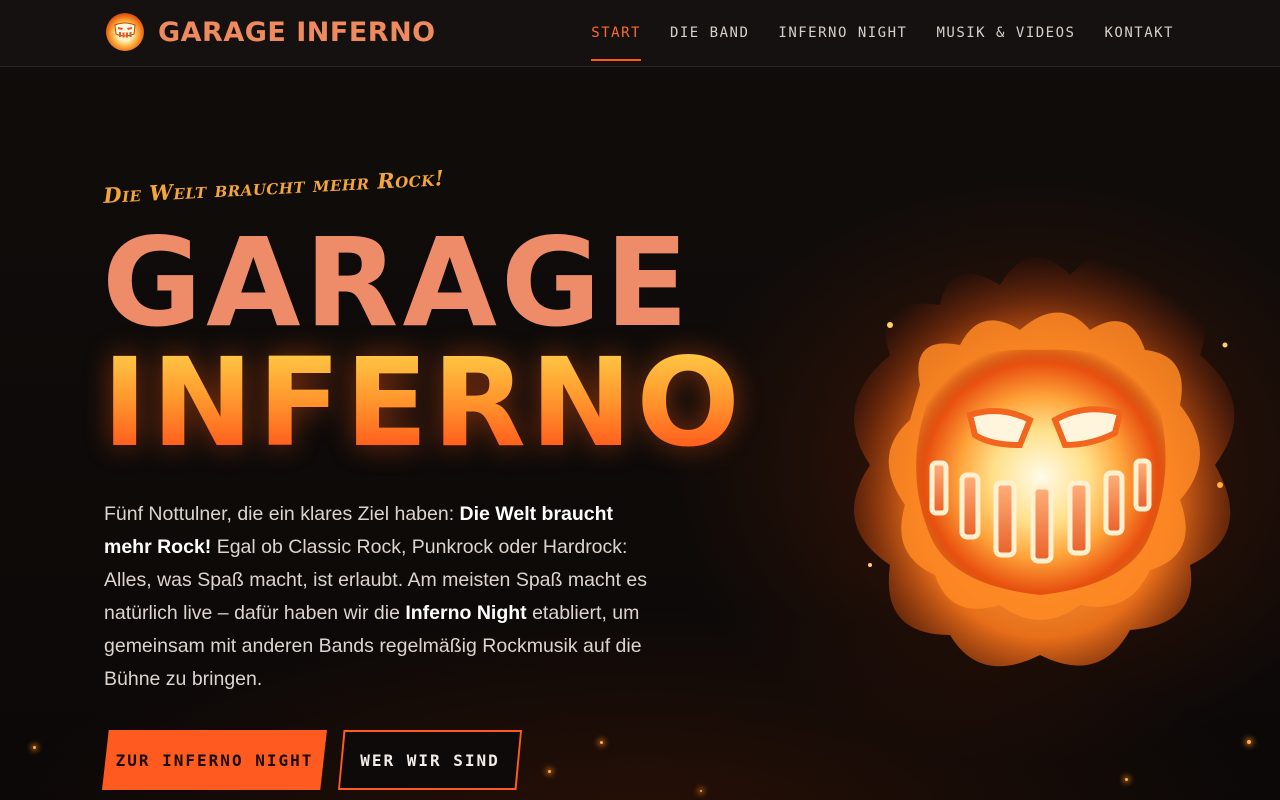  I want to click on intro-emphasis-inferno-night: Inferno Night, so click(466, 613).